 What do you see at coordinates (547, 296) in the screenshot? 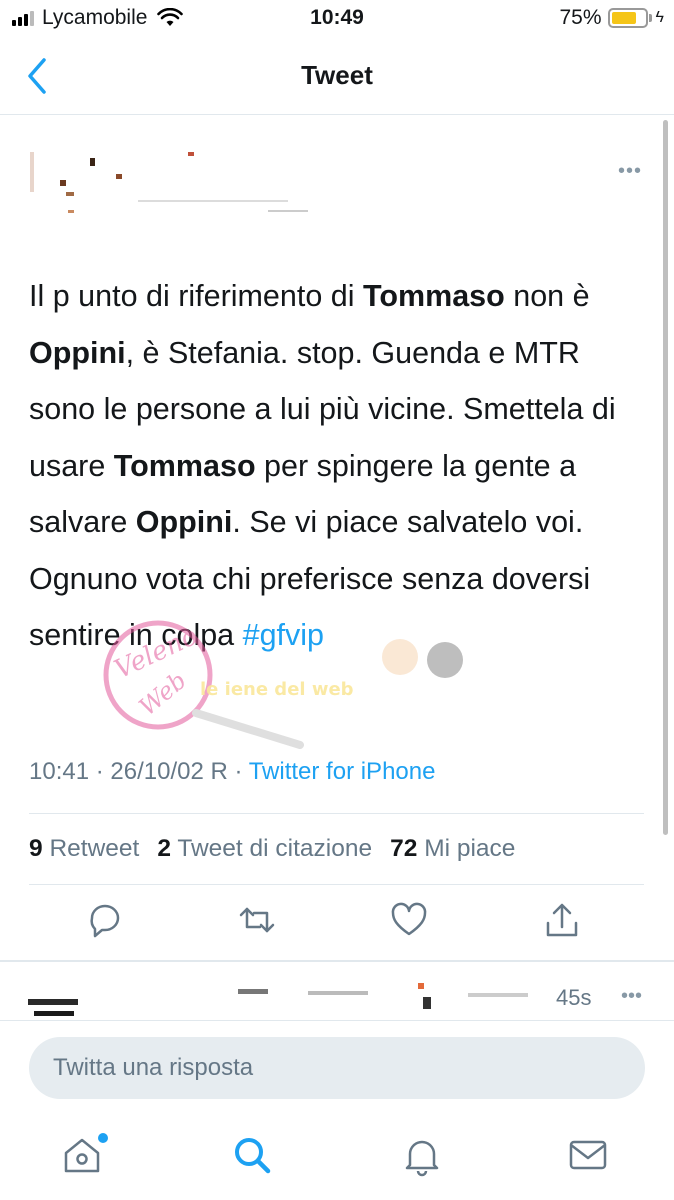
I see `tweet-text-part: non è` at bounding box center [547, 296].